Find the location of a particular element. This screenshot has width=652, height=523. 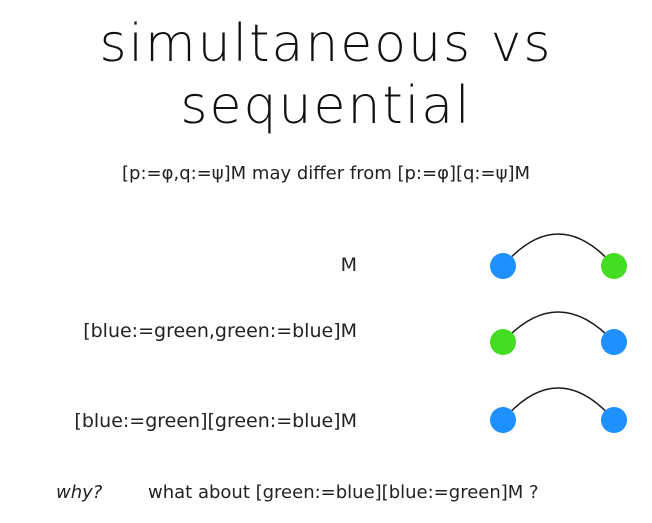

why-question: why? is located at coordinates (79, 492).